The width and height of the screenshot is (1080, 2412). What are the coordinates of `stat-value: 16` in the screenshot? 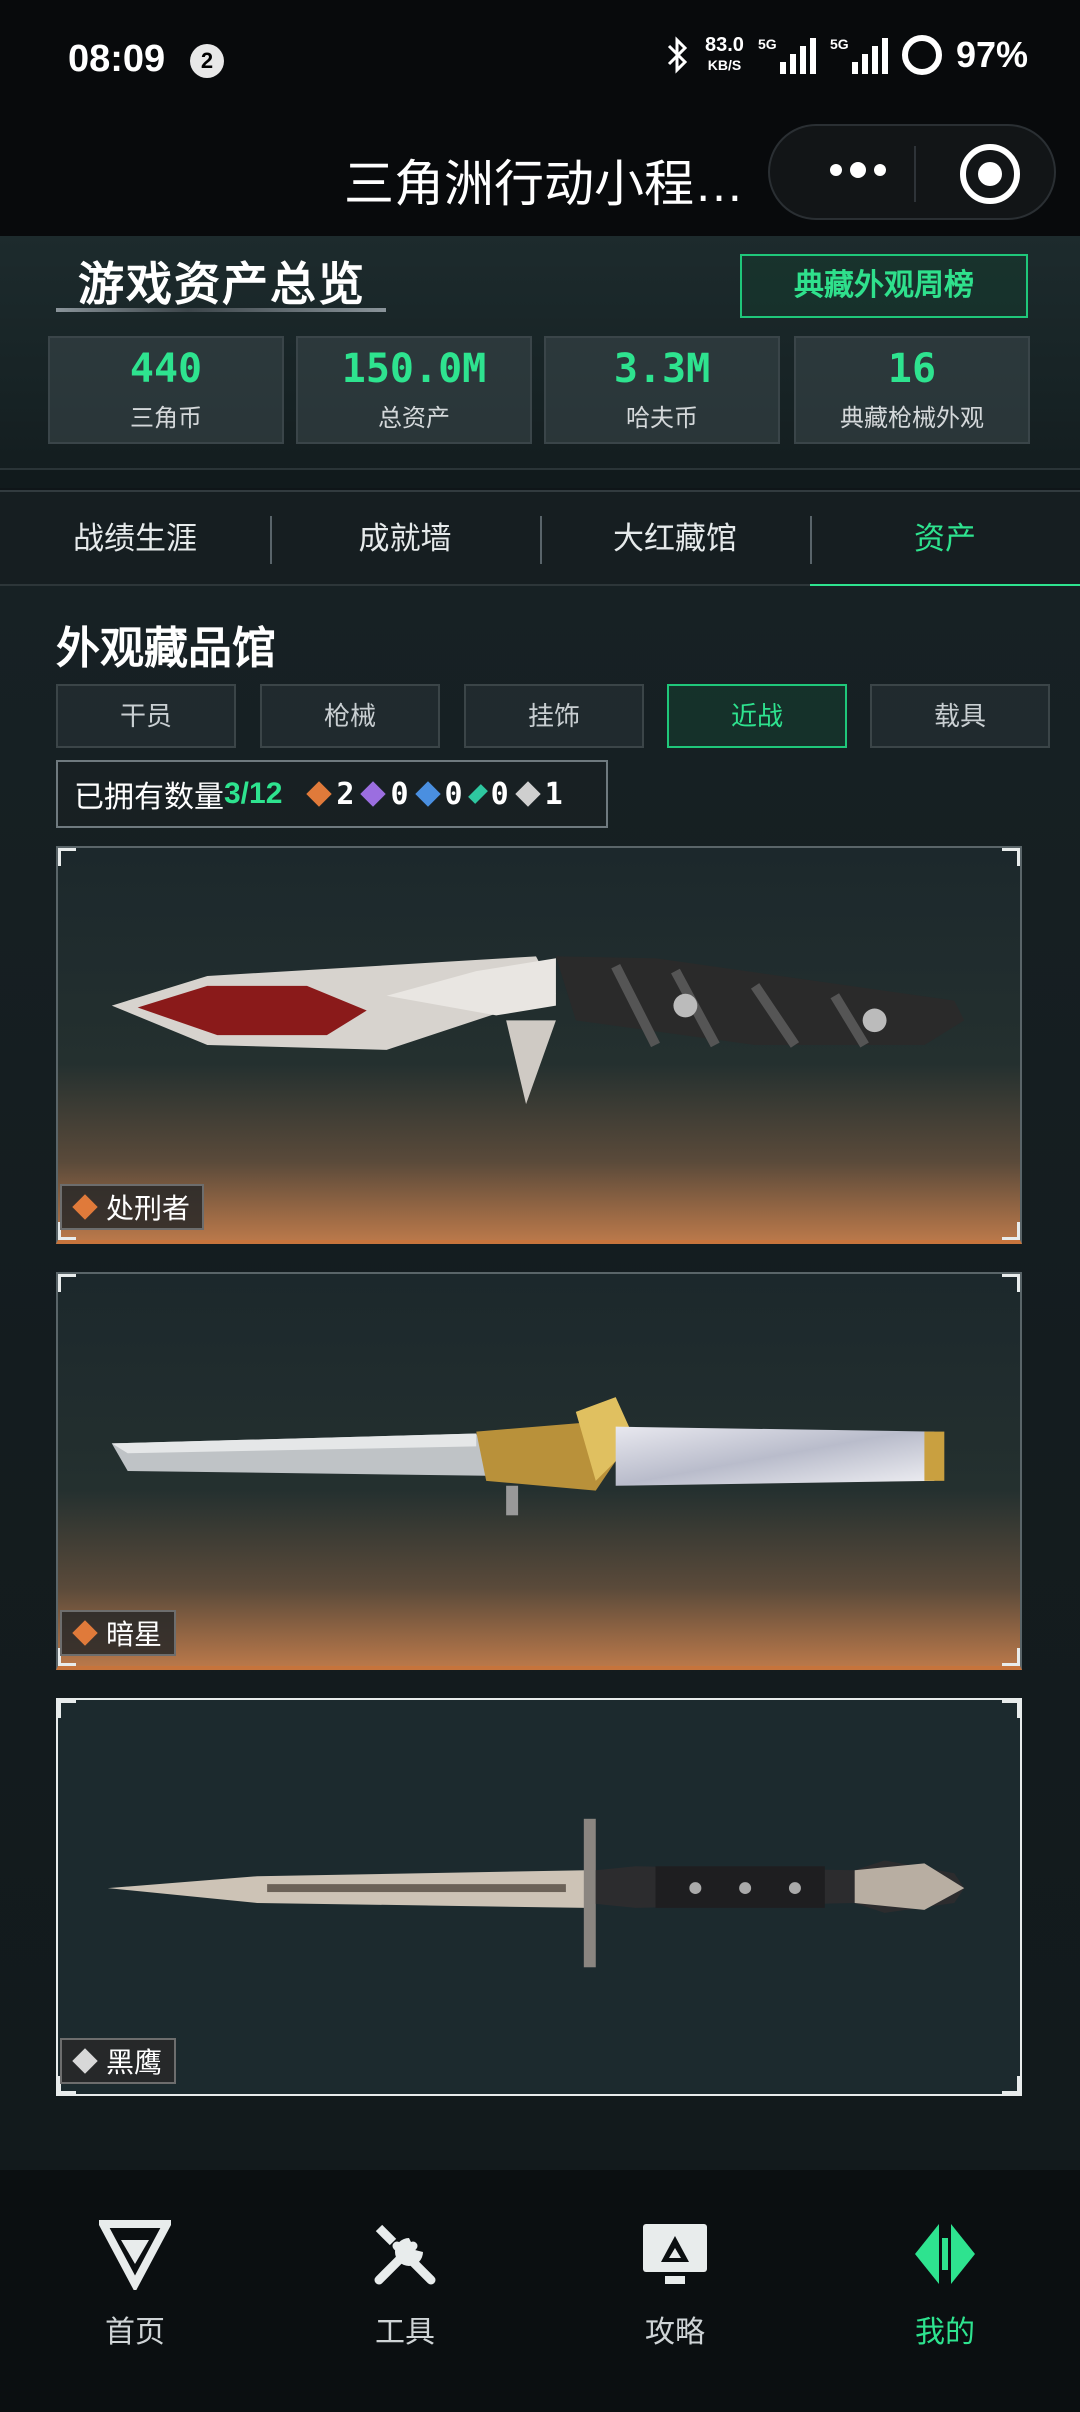 It's located at (912, 369).